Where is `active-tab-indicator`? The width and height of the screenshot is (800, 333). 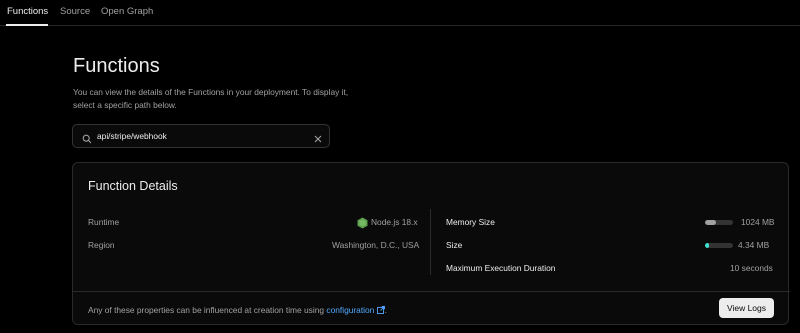
active-tab-indicator is located at coordinates (27, 25).